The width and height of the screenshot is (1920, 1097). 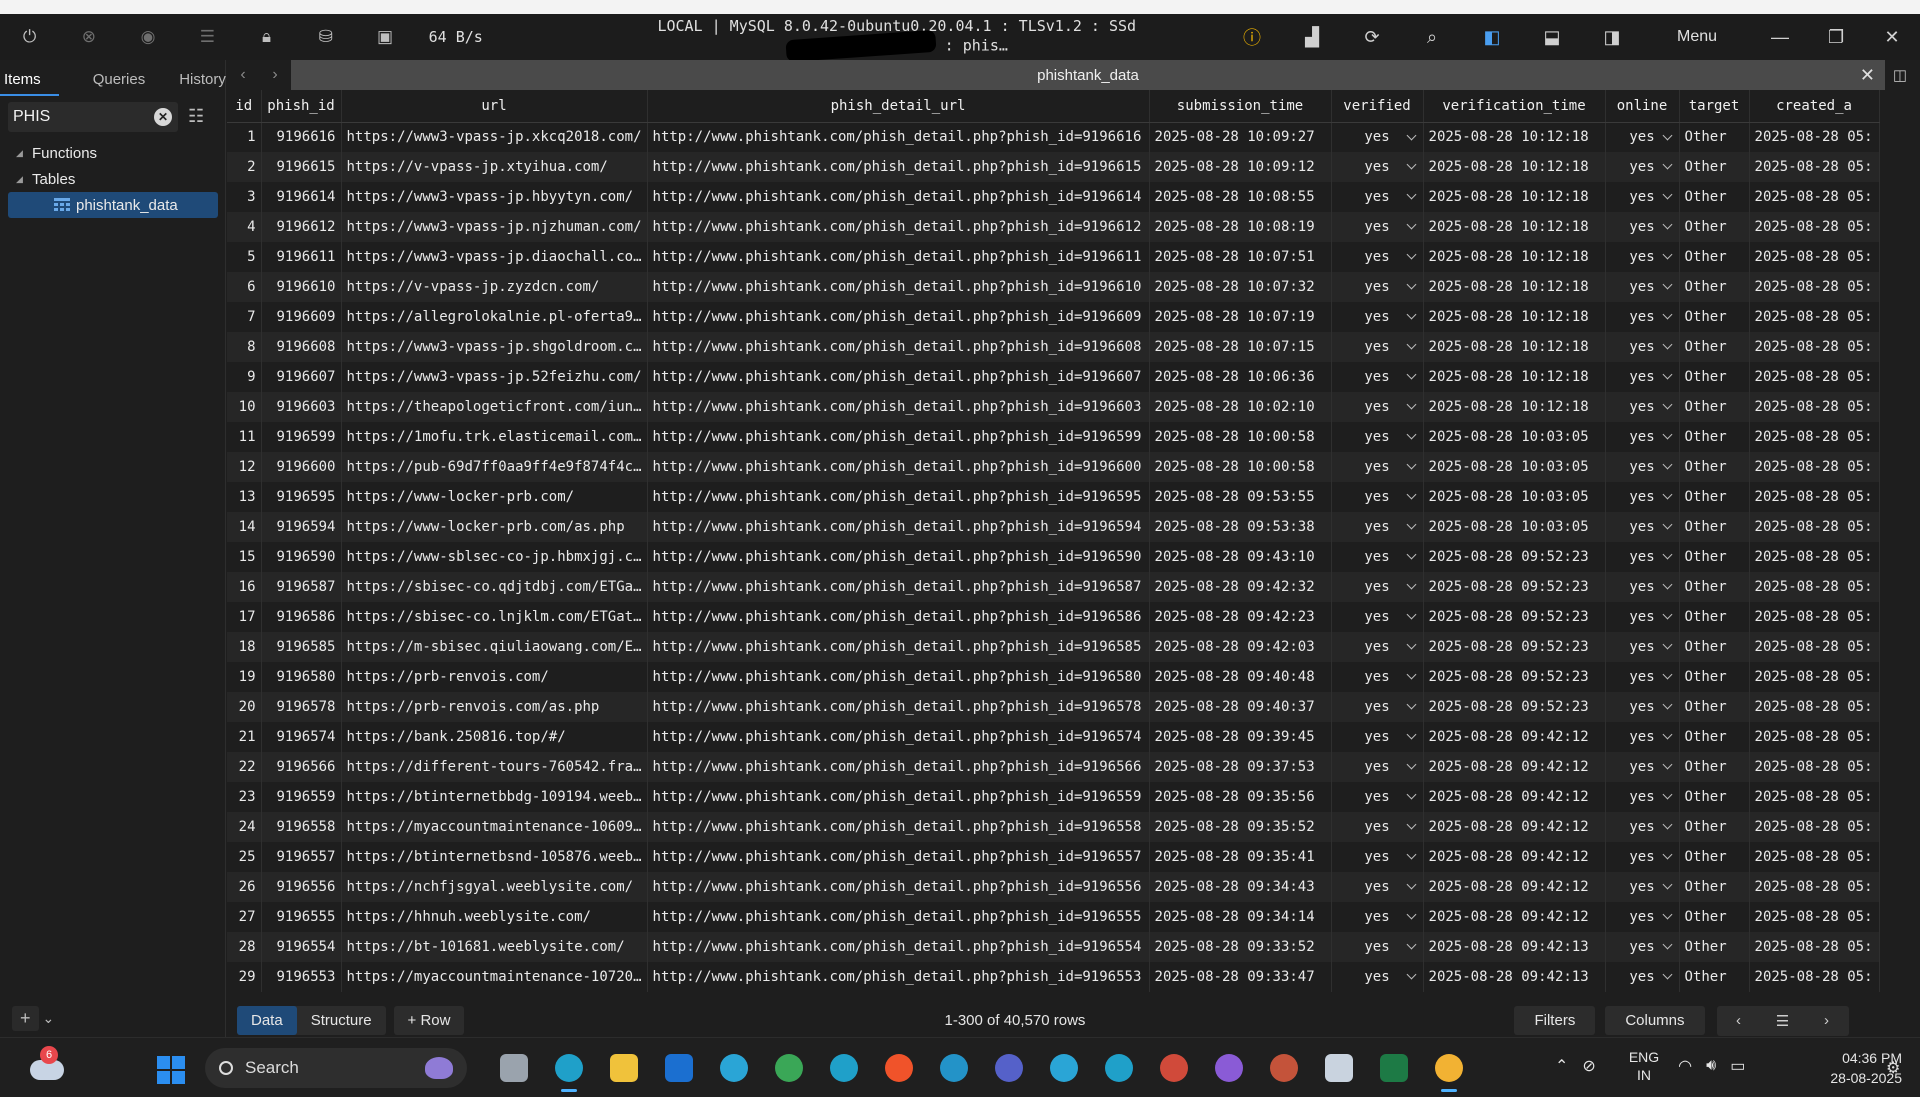 I want to click on table-cell-url: https://hhnuh.weeblysite.com/, so click(x=494, y=917).